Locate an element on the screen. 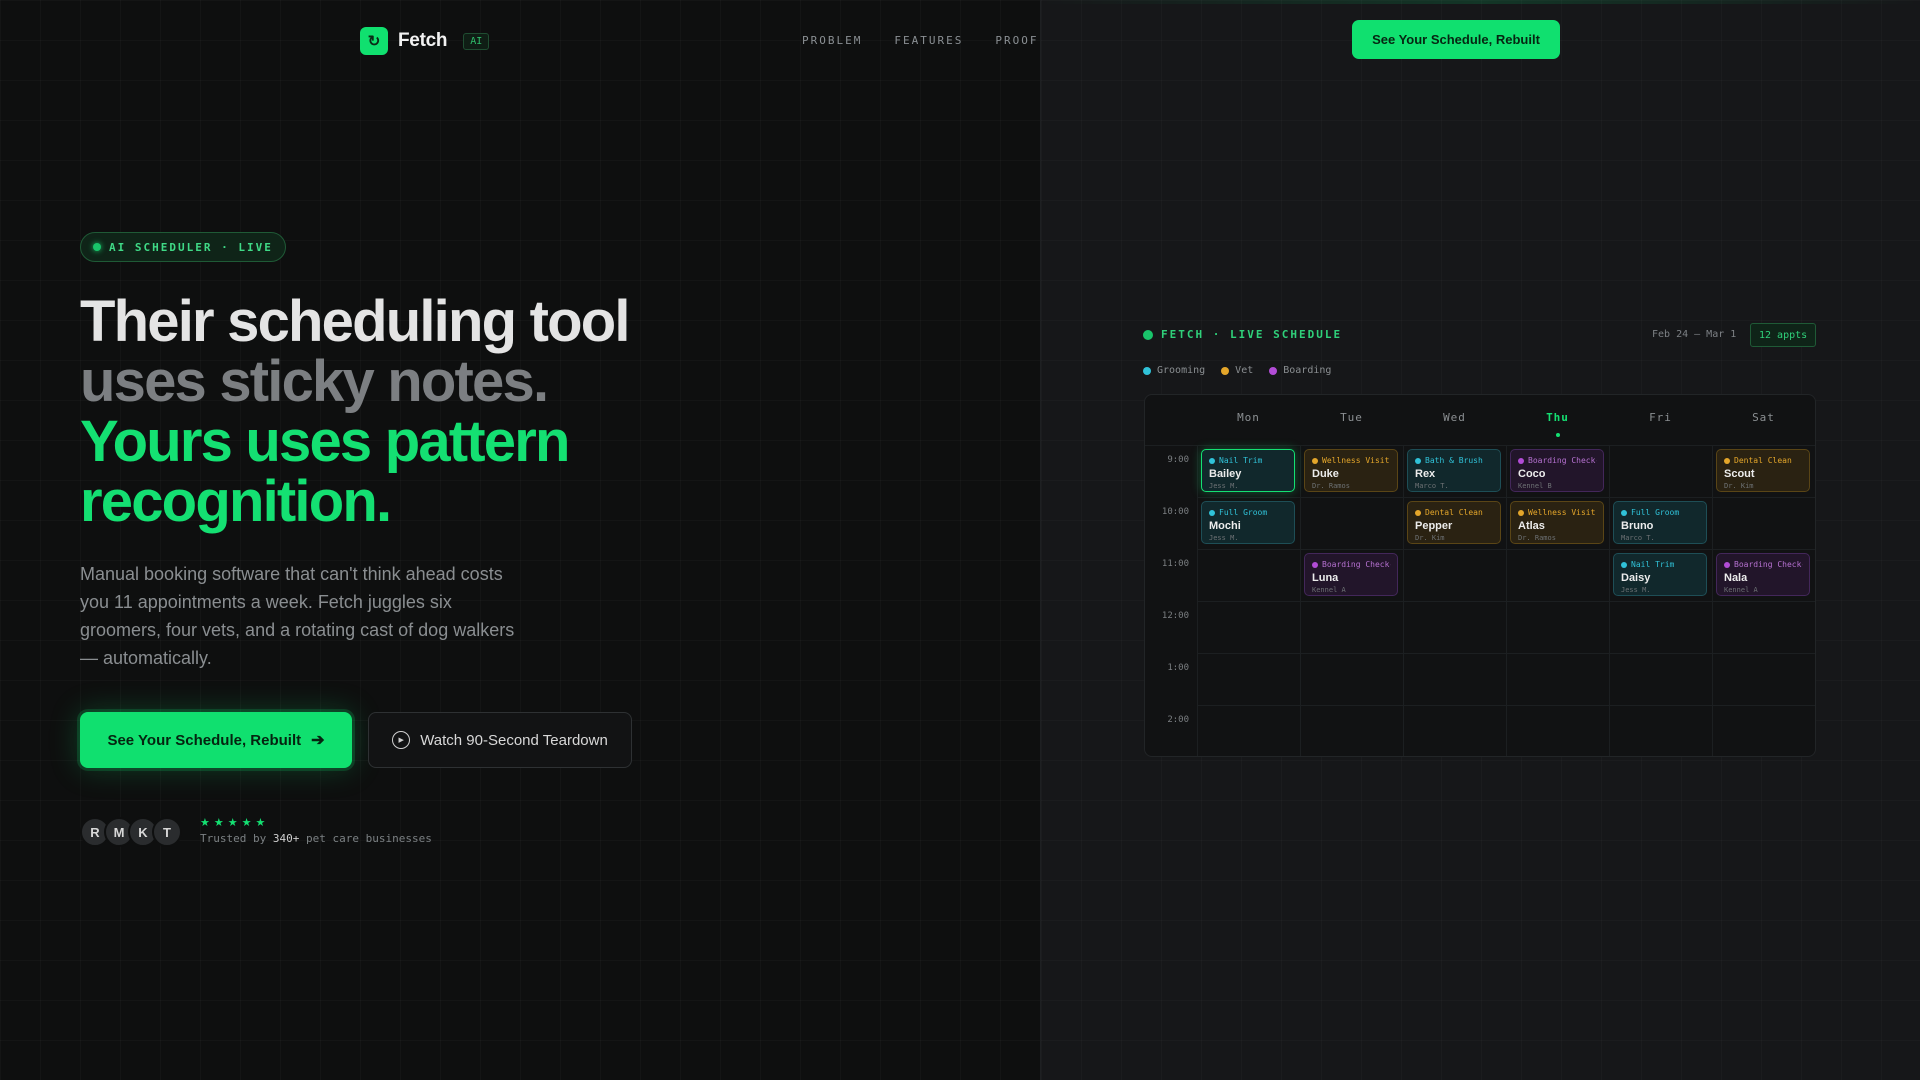 The height and width of the screenshot is (1080, 1920). day-header-thu: Thu is located at coordinates (1557, 417).